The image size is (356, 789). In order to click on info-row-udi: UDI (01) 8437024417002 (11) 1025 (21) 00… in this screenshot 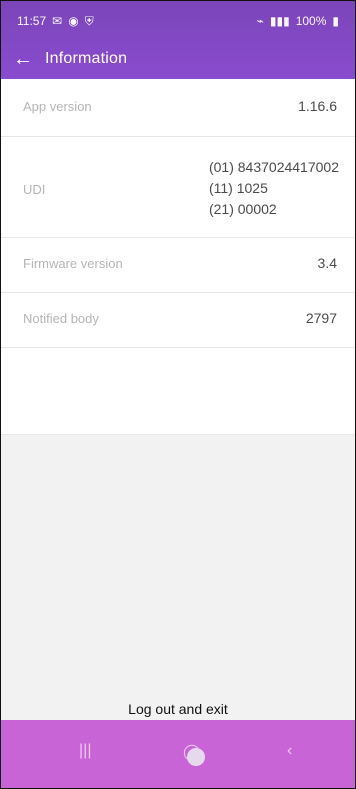, I will do `click(178, 187)`.